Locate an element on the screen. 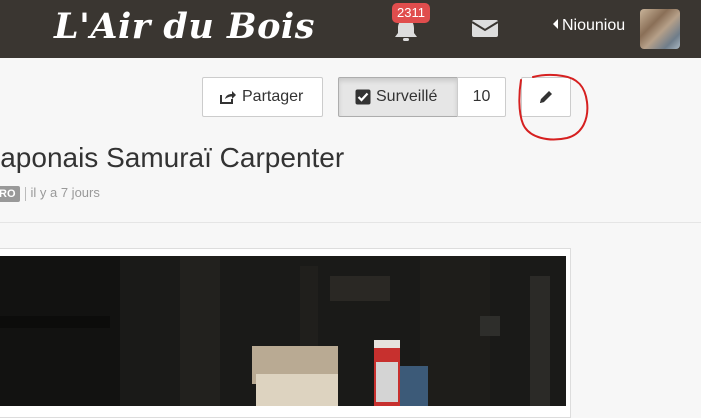 This screenshot has width=701, height=418. avatar is located at coordinates (660, 29).